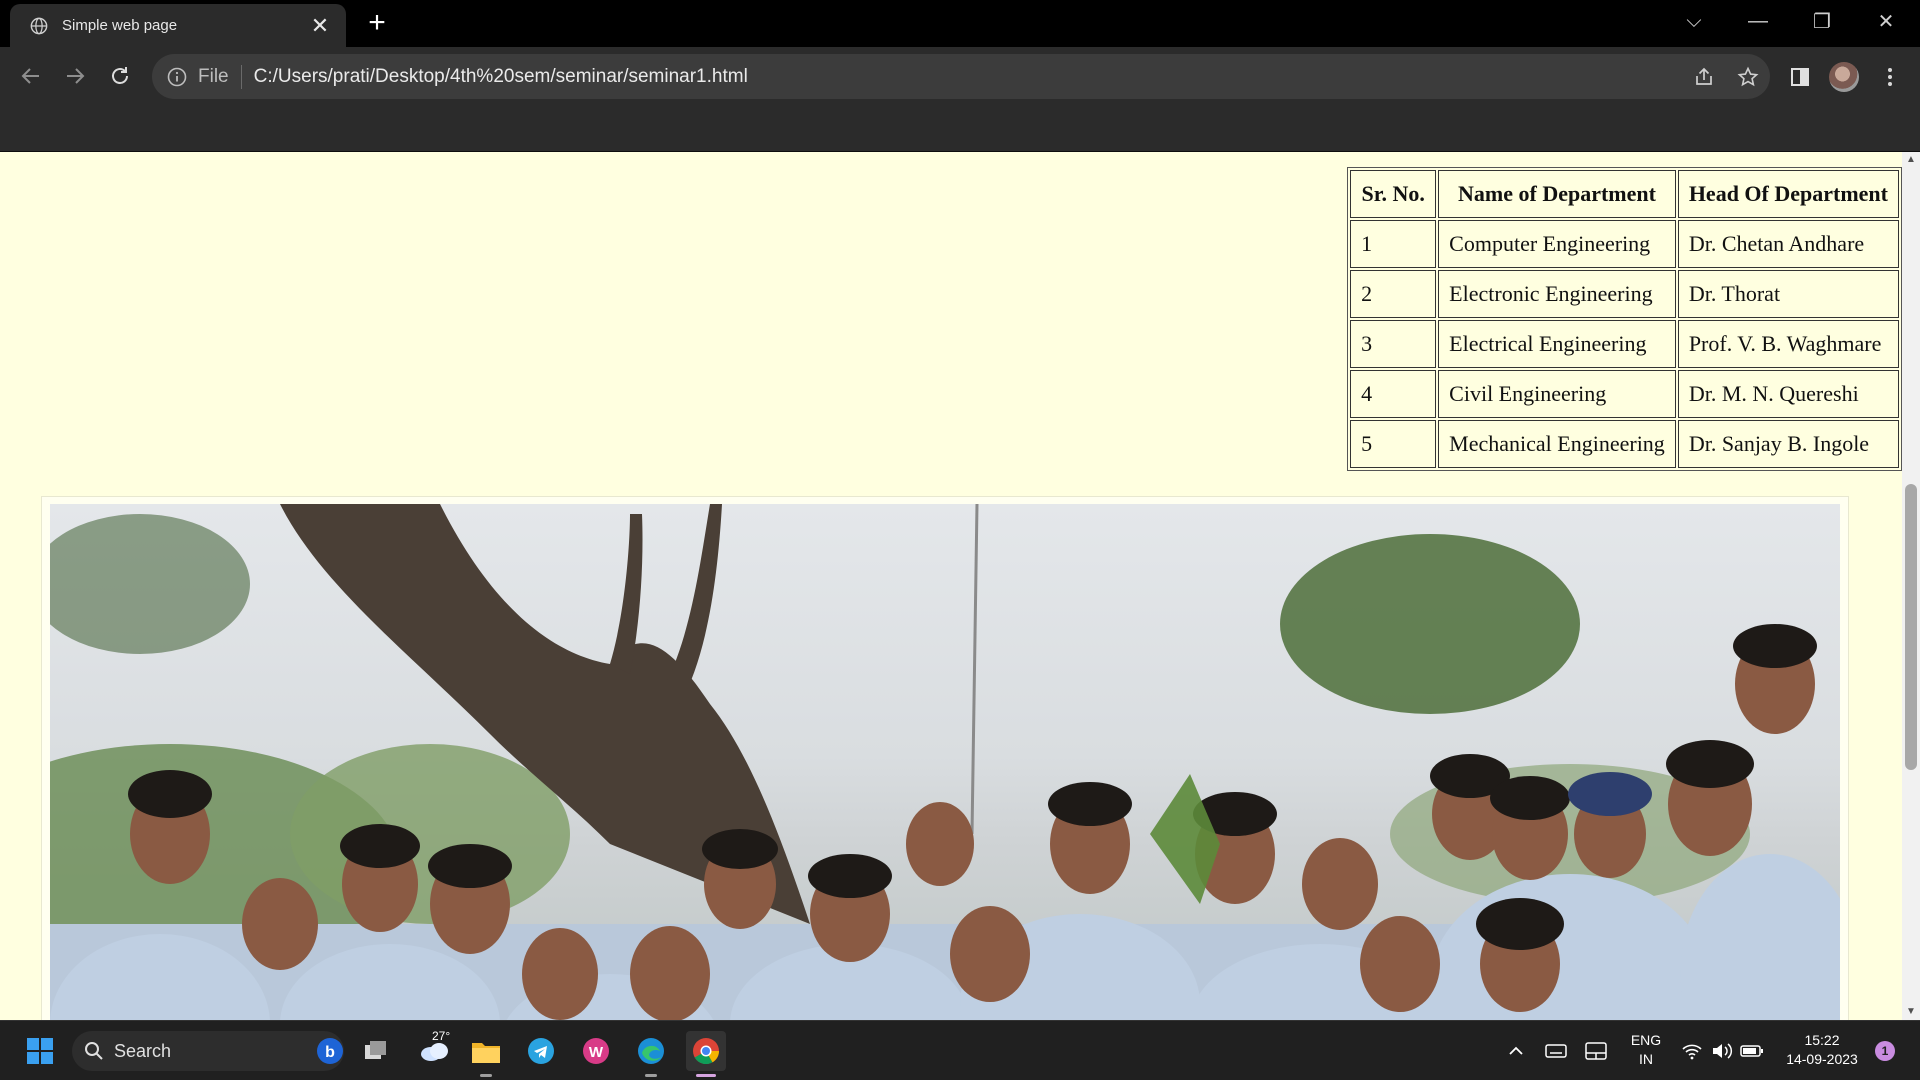  What do you see at coordinates (1557, 344) in the screenshot?
I see `table-cell: Electrical Engineering` at bounding box center [1557, 344].